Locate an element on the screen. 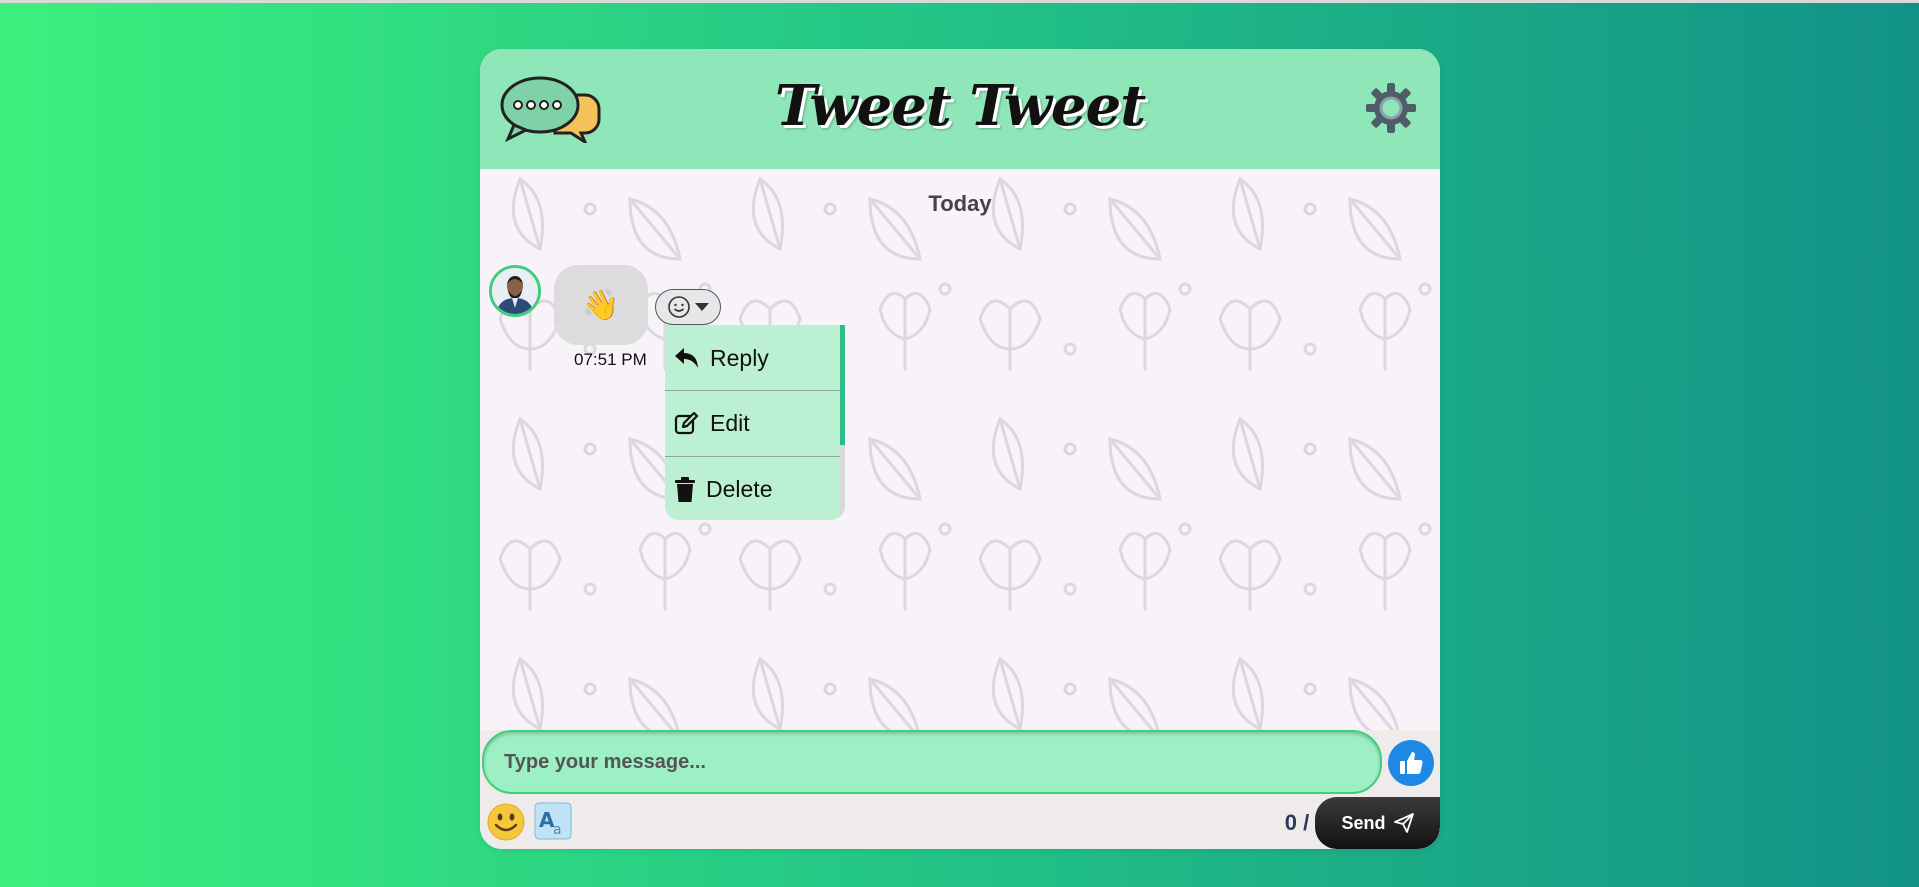 Image resolution: width=1919 pixels, height=887 pixels. menu-scrollbar is located at coordinates (842, 422).